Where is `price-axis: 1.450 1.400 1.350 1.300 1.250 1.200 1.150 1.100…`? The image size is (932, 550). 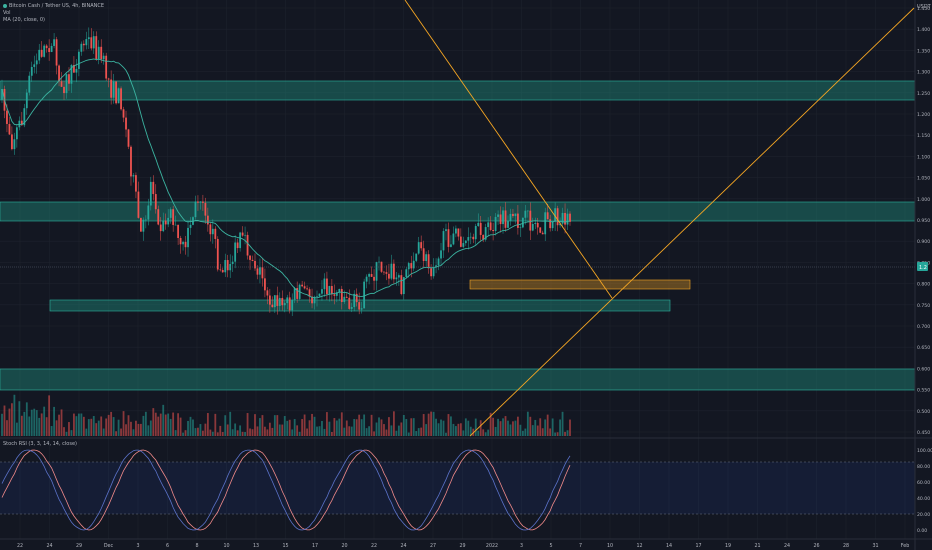 price-axis: 1.450 1.400 1.350 1.300 1.250 1.200 1.150 1.100… is located at coordinates (923, 221).